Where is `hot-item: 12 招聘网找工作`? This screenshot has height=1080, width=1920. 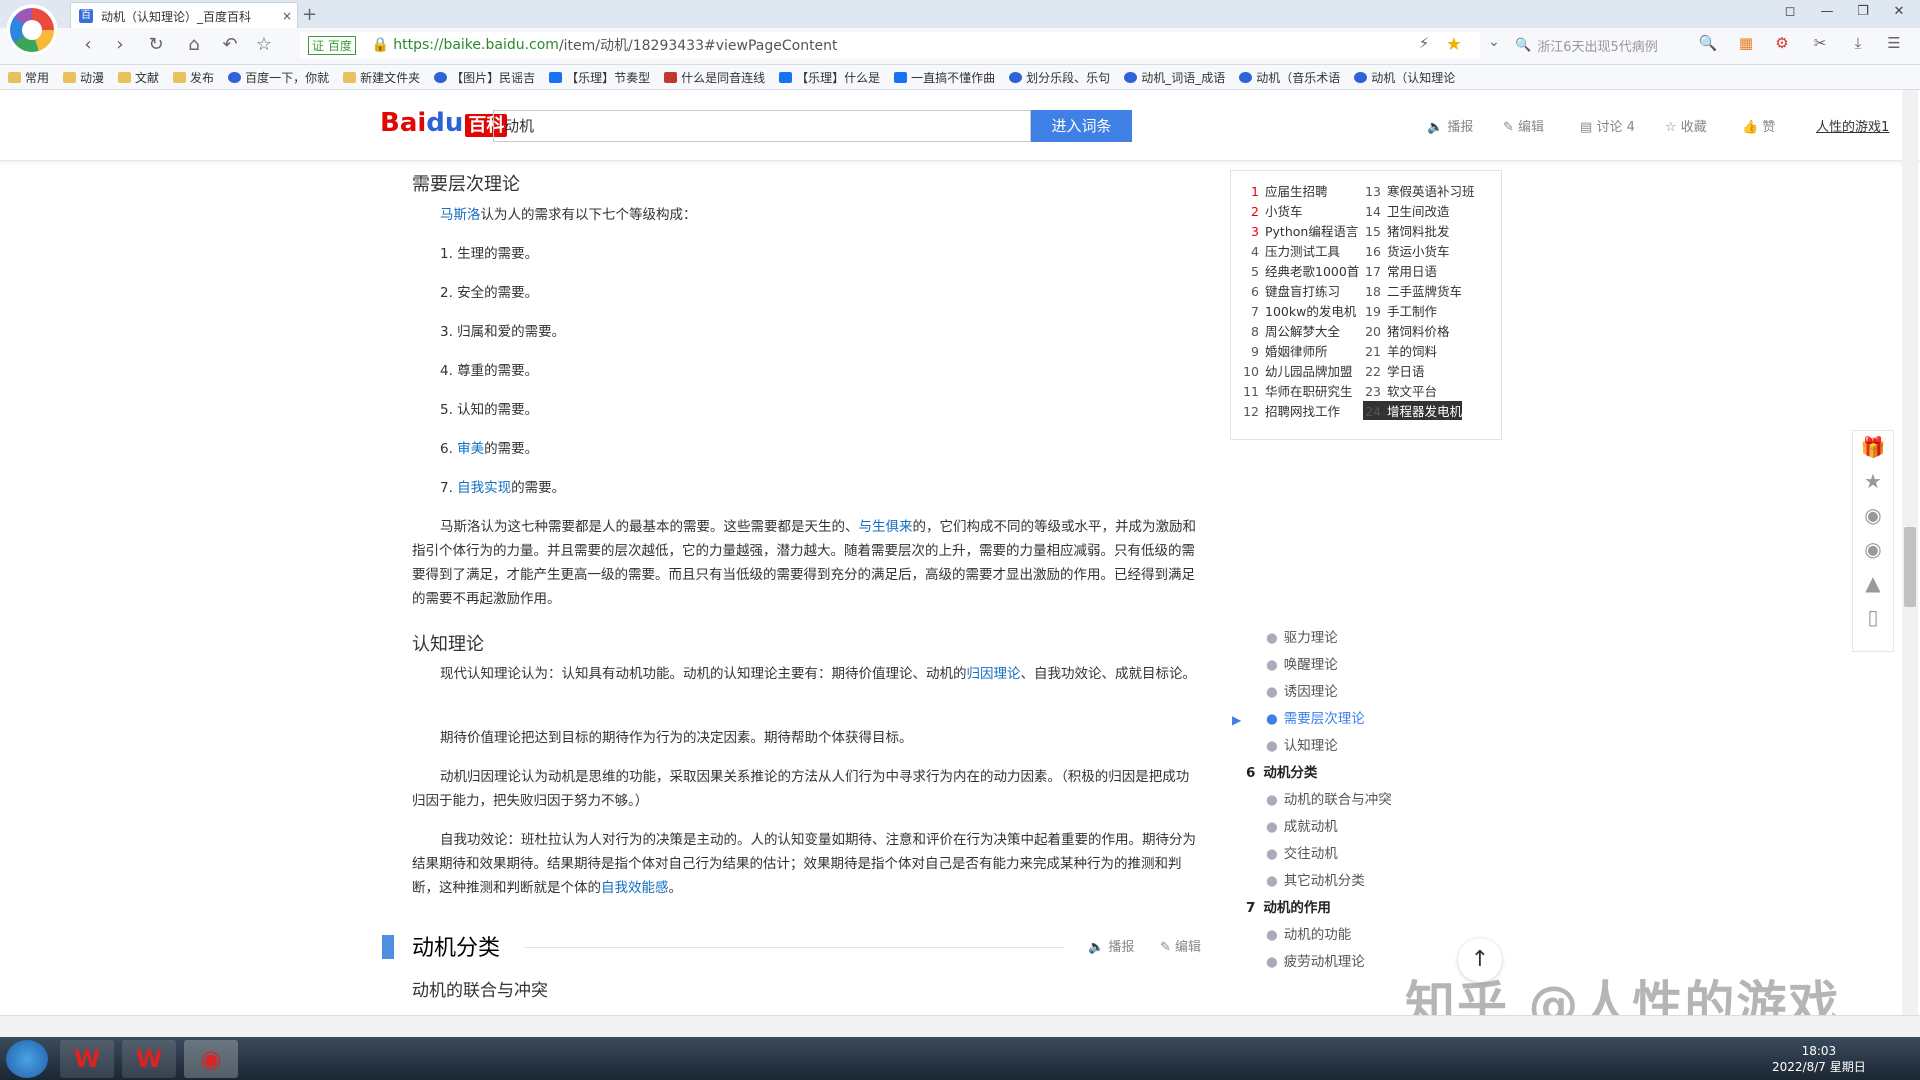 hot-item: 12 招聘网找工作 is located at coordinates (1290, 410).